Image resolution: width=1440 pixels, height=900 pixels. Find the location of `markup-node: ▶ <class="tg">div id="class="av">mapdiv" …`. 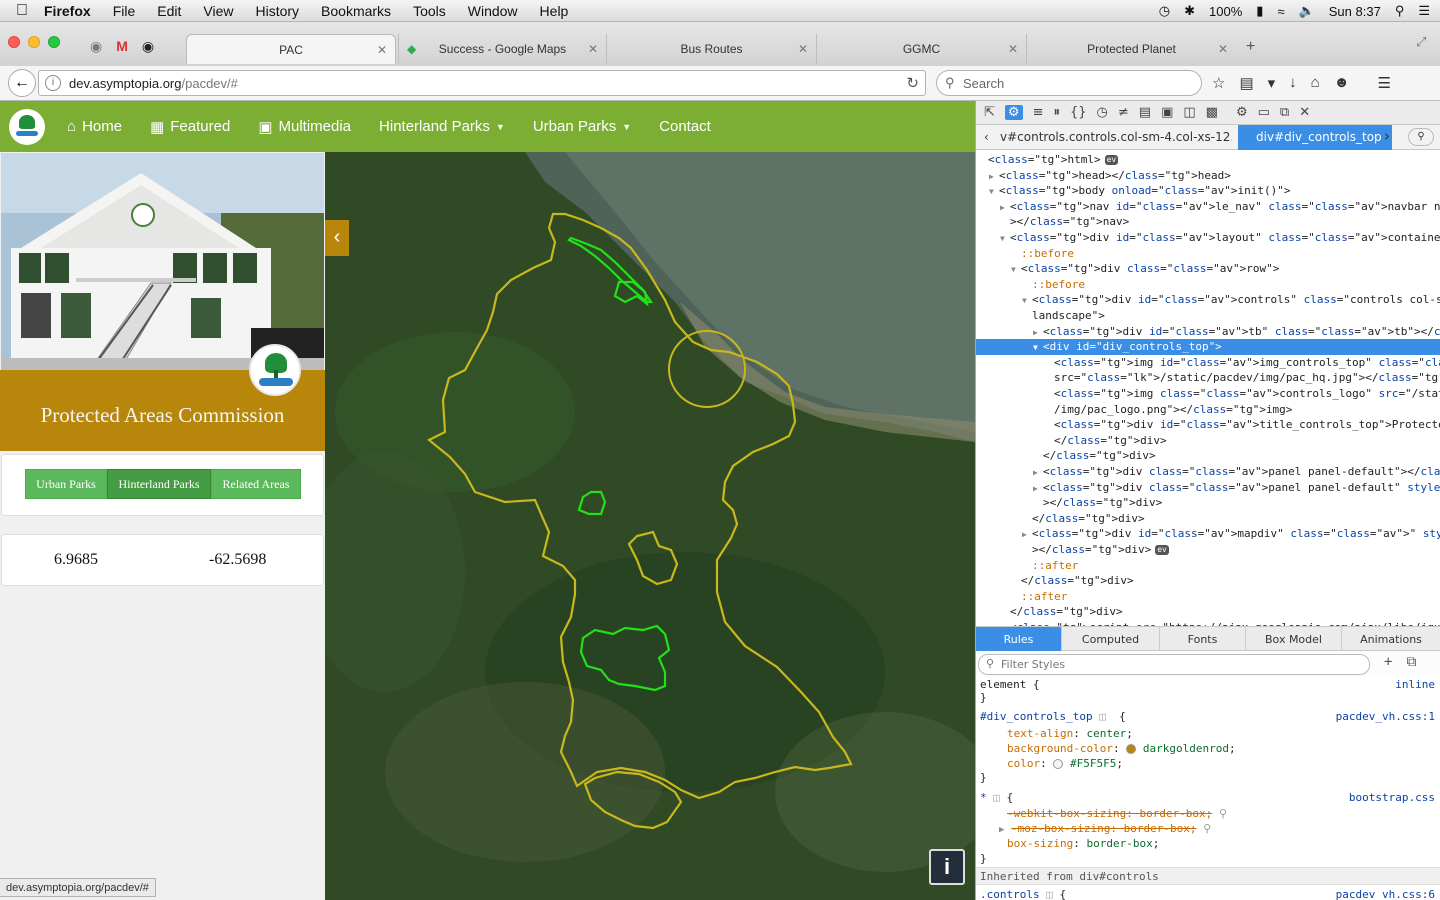

markup-node: ▶ <class="tg">div id="class="av">mapdiv" … is located at coordinates (1208, 534).